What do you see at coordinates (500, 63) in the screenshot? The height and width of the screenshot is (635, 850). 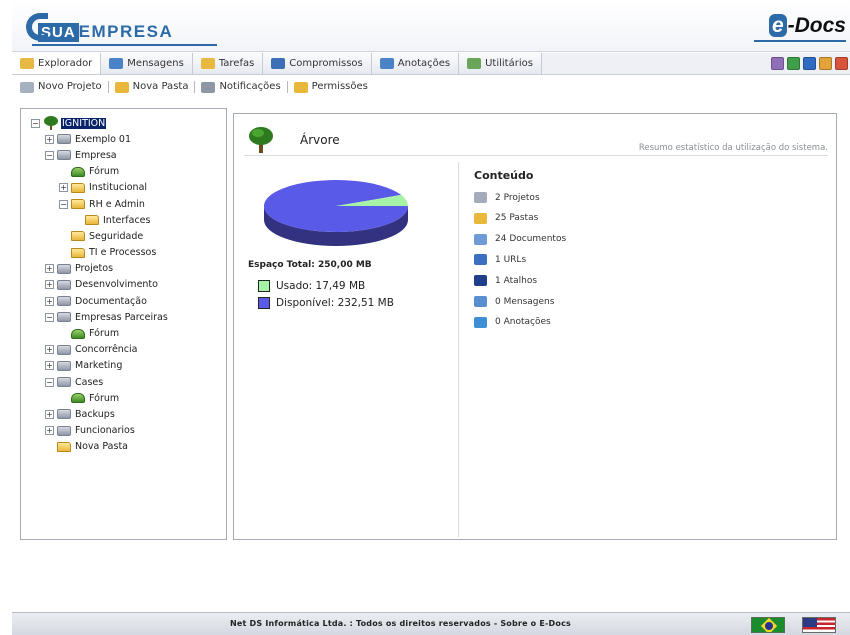 I see `tab-utilities: Utilitários` at bounding box center [500, 63].